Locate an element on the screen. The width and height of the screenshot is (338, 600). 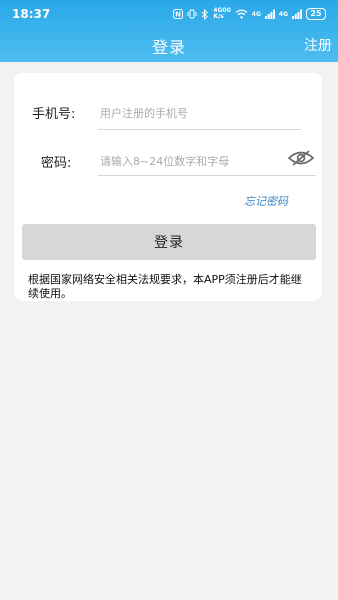
page-title: 登录 is located at coordinates (168, 47).